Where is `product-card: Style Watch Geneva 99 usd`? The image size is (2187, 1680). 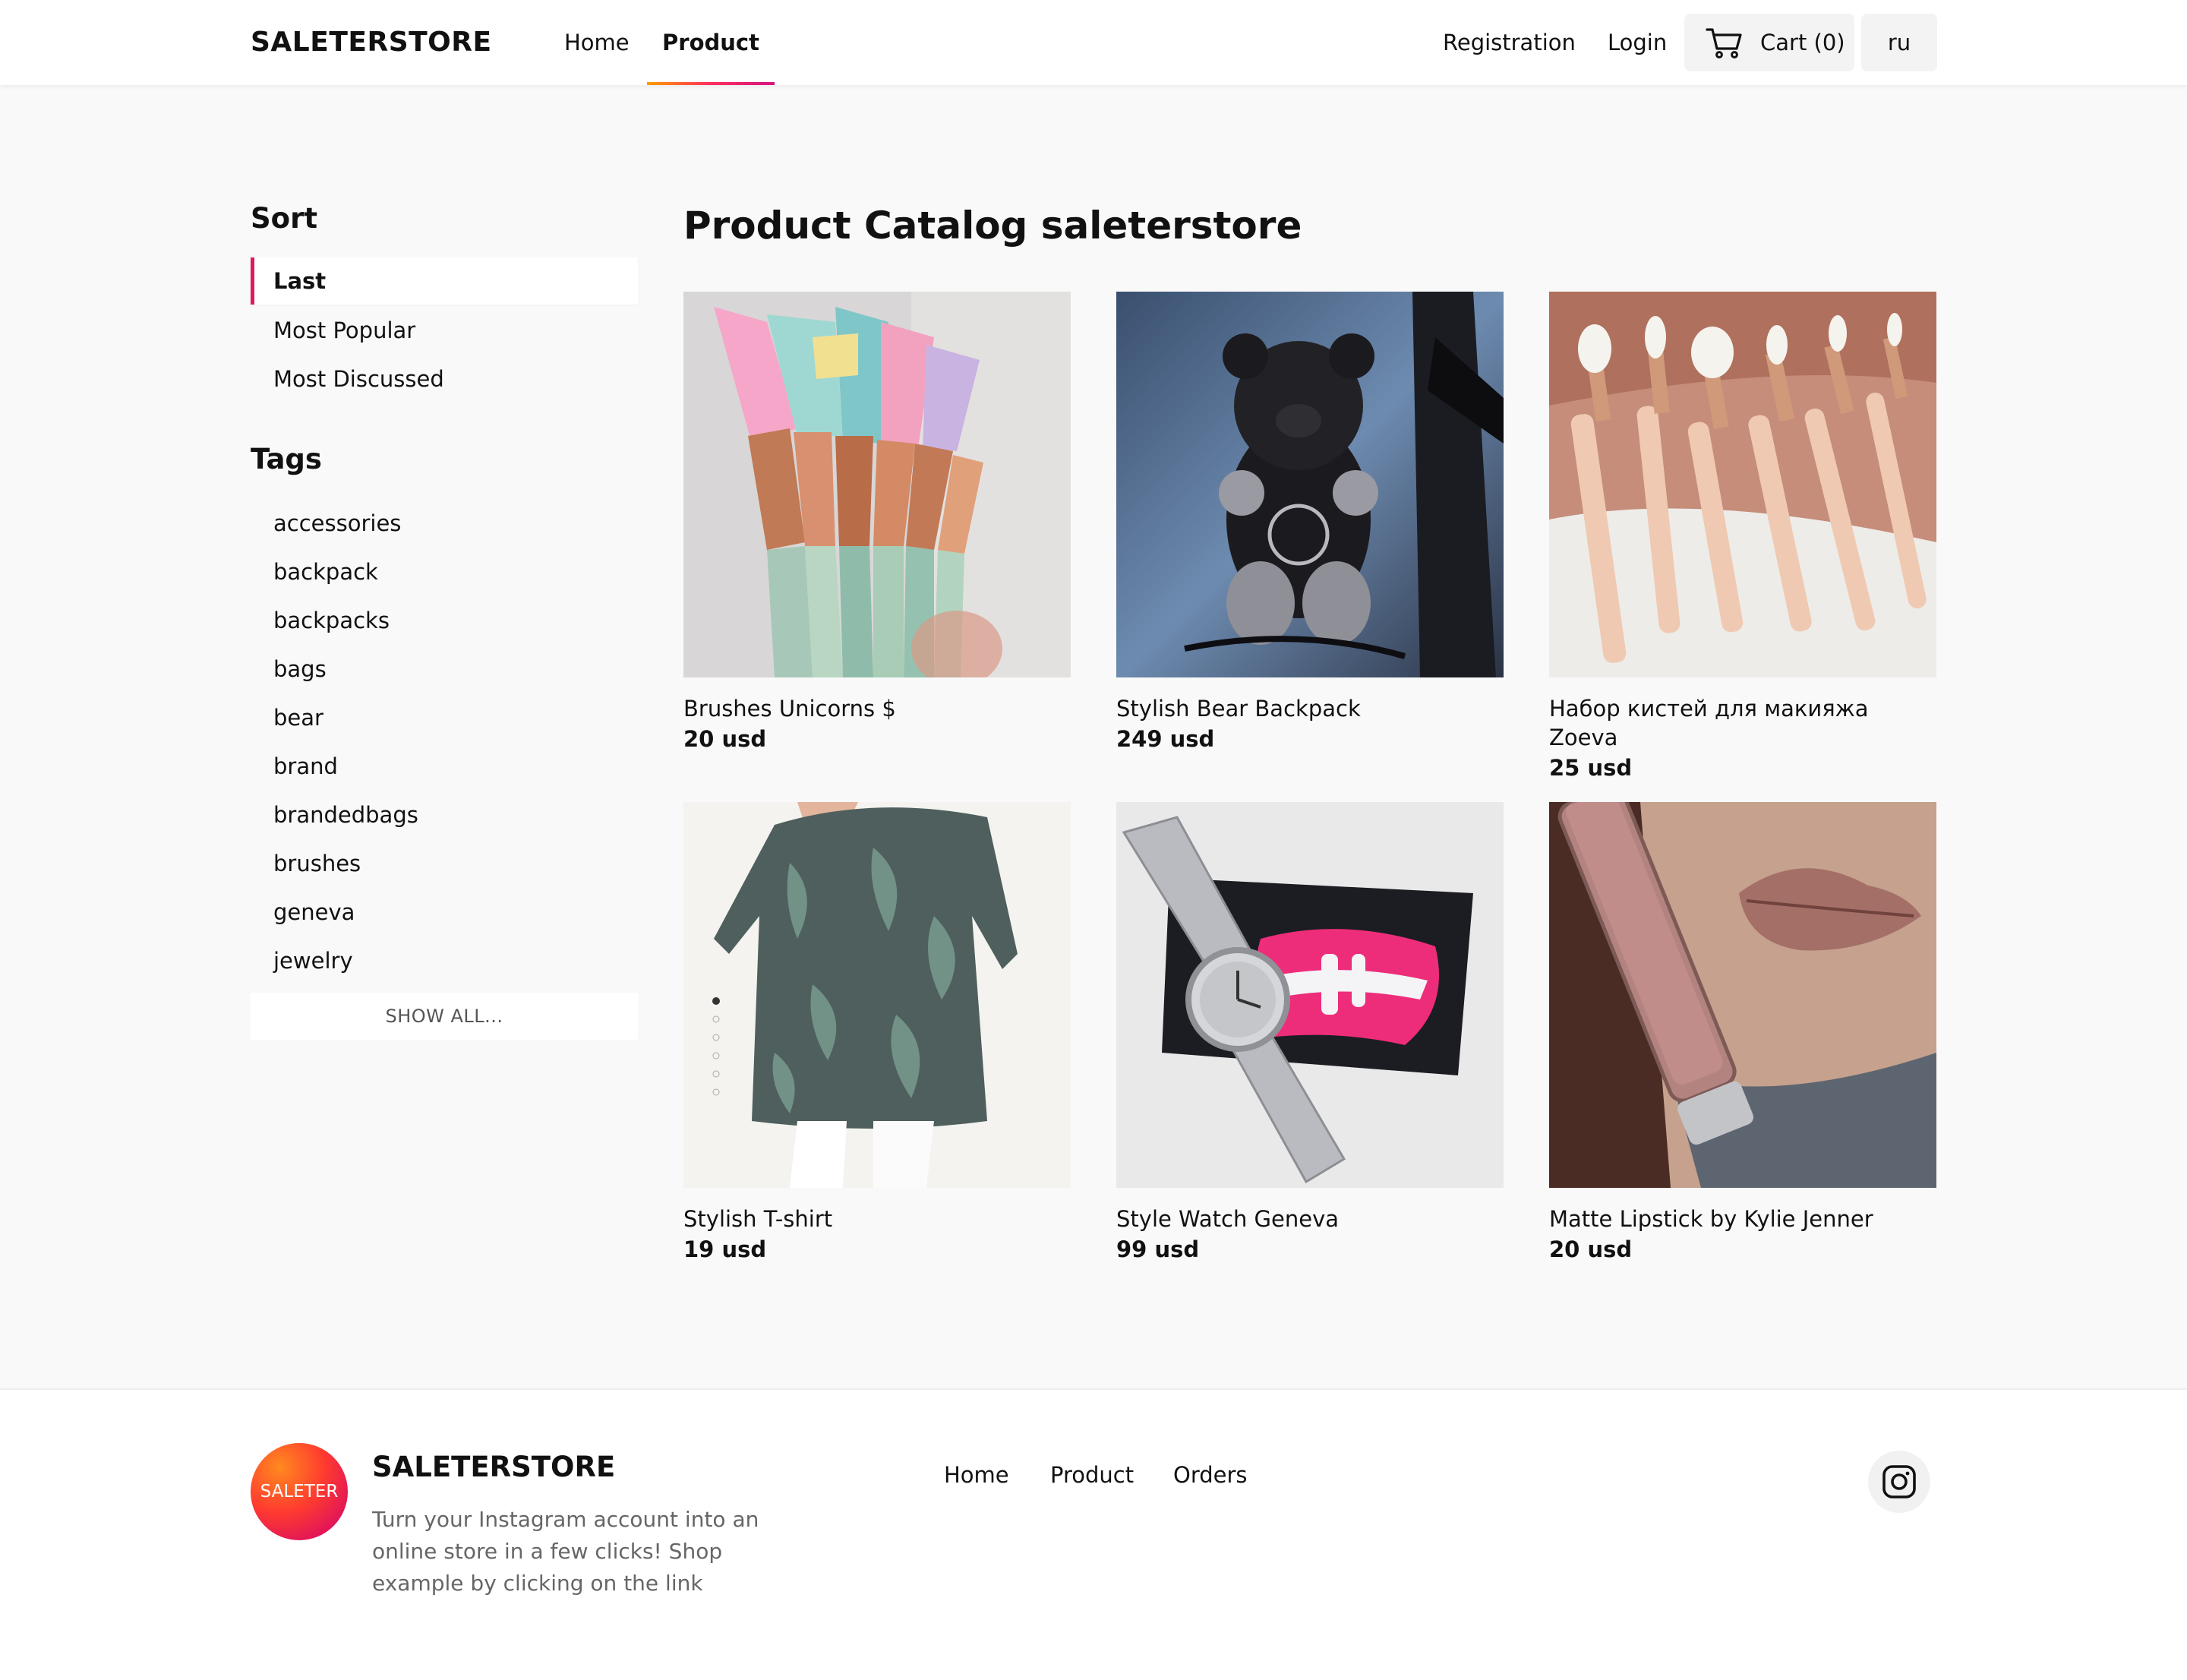
product-card: Style Watch Geneva 99 usd is located at coordinates (1310, 1034).